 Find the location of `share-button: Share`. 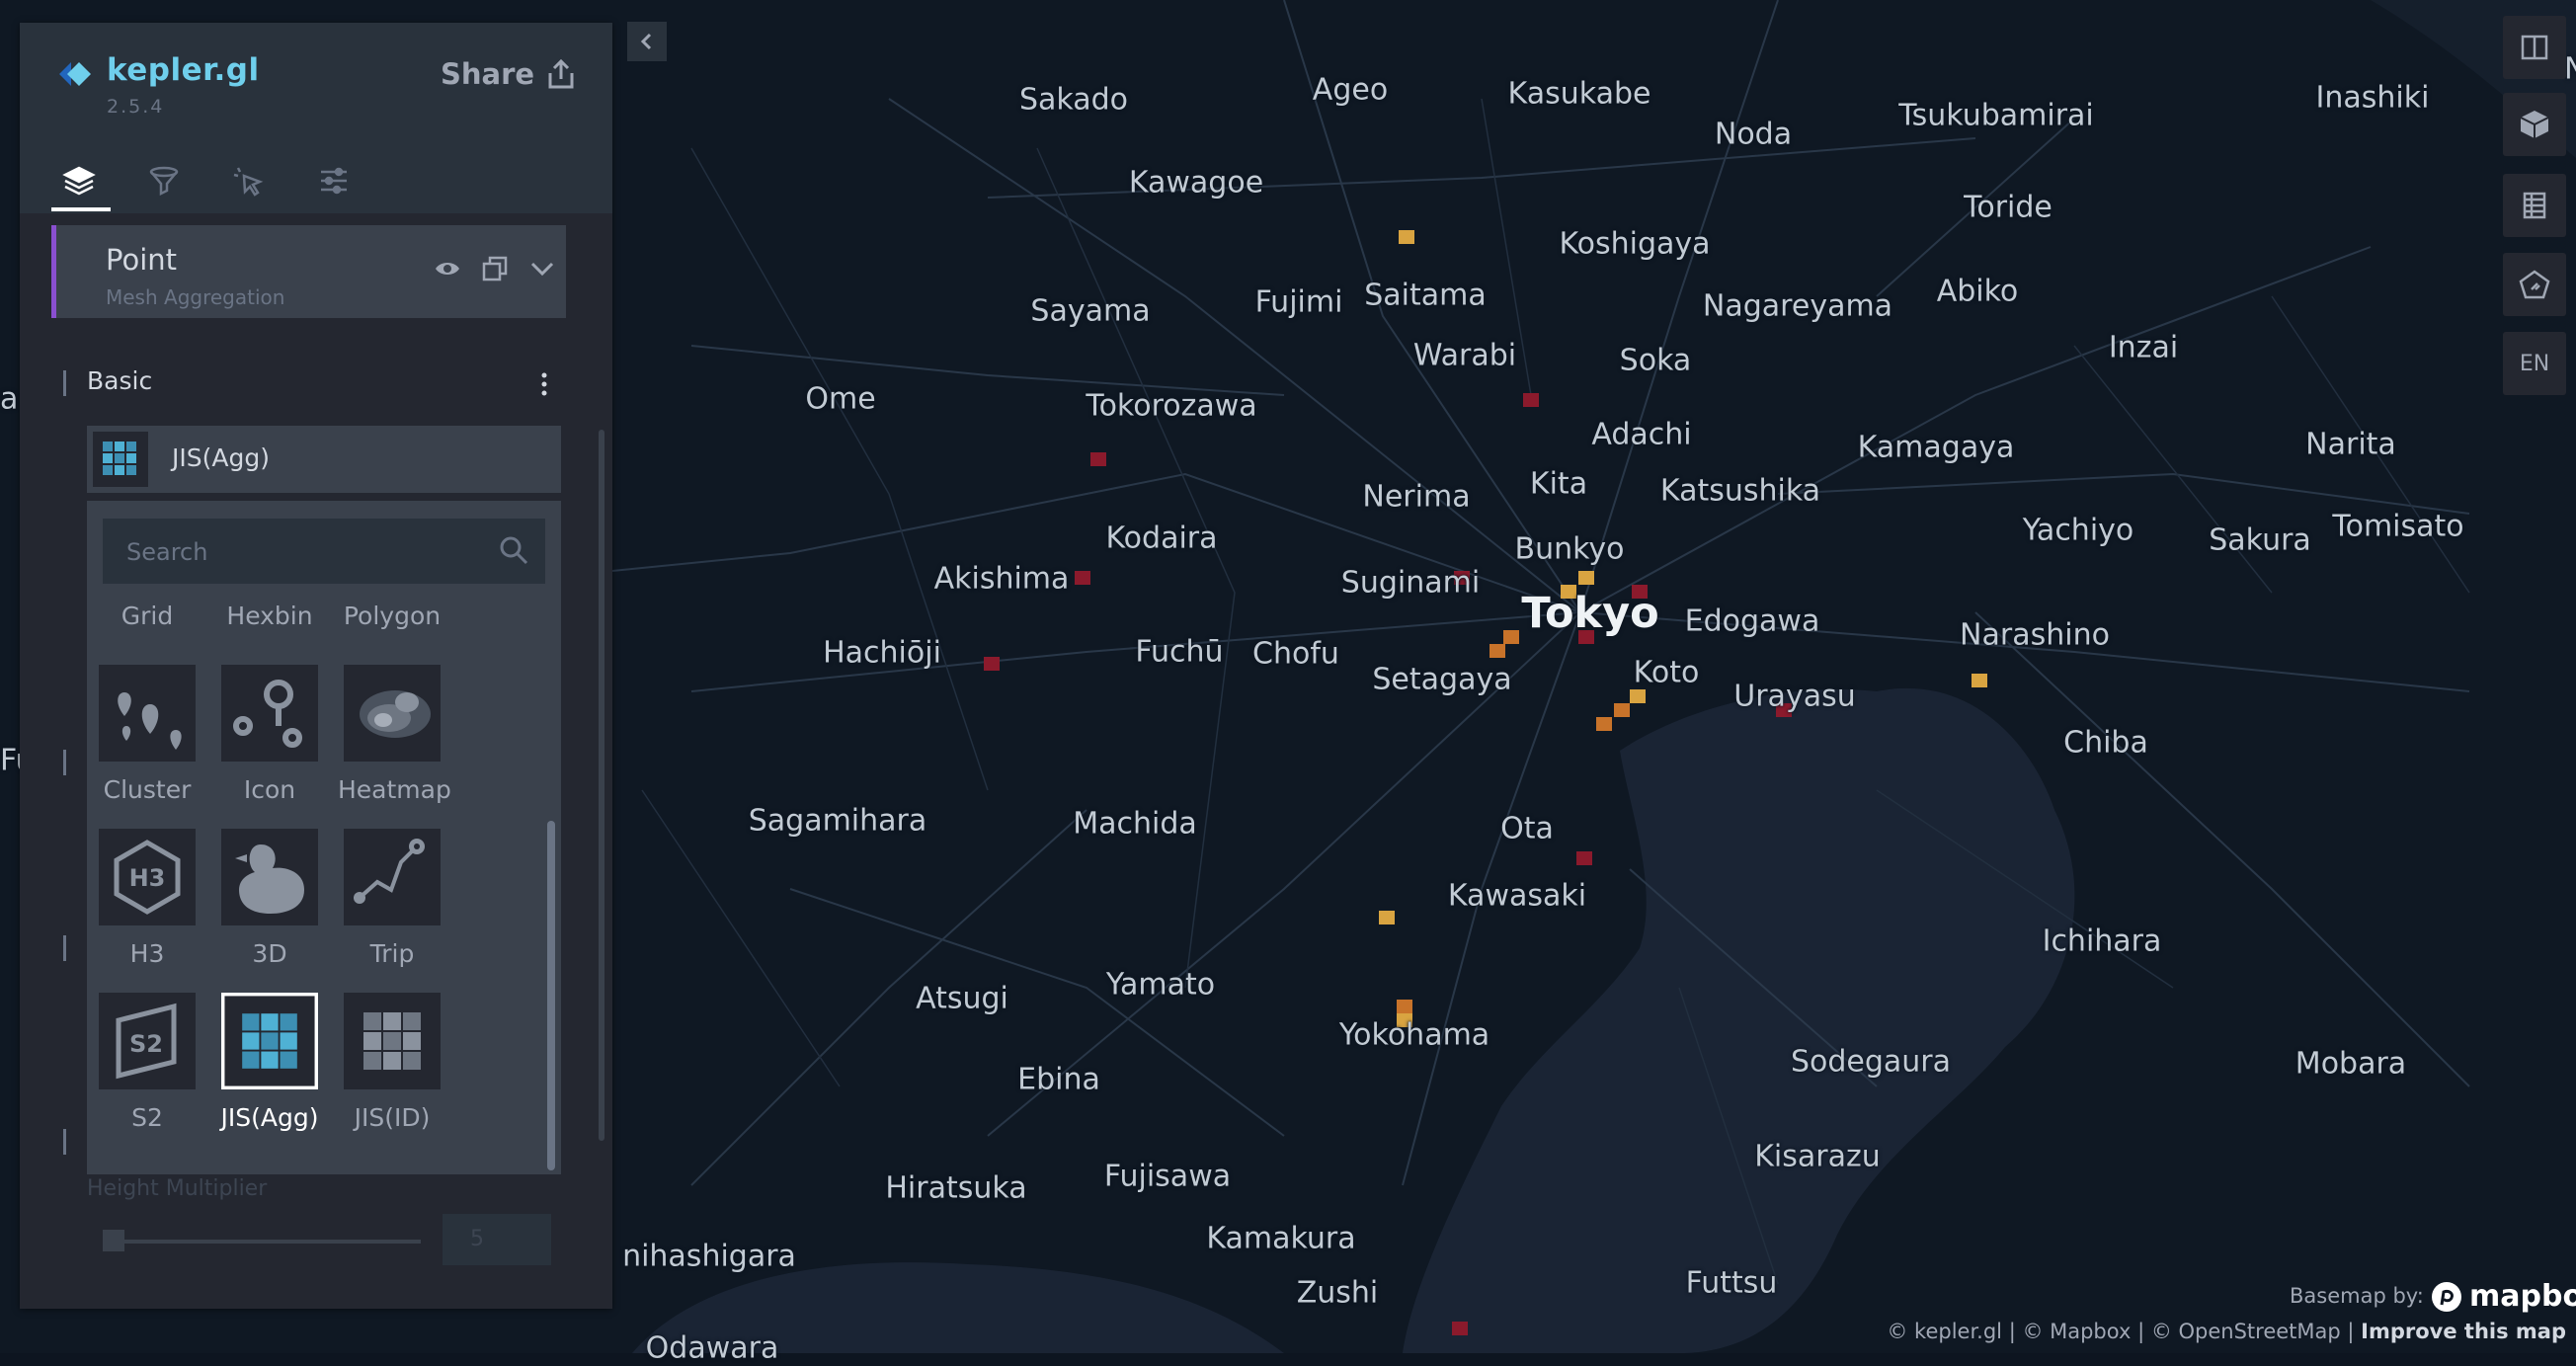

share-button: Share is located at coordinates (509, 74).